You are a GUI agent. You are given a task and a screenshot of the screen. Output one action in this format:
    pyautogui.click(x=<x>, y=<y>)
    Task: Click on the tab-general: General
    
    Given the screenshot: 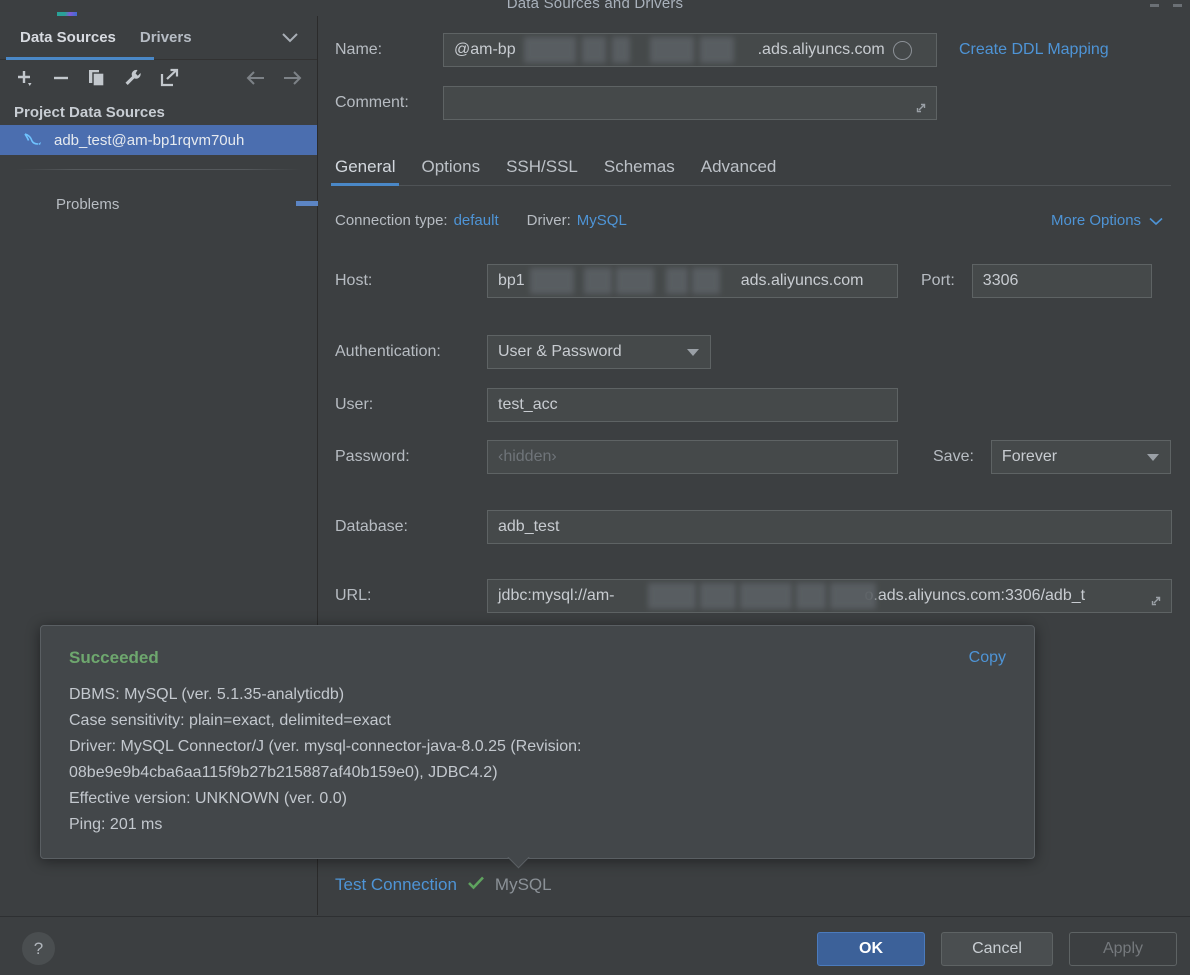 What is the action you would take?
    pyautogui.click(x=365, y=171)
    